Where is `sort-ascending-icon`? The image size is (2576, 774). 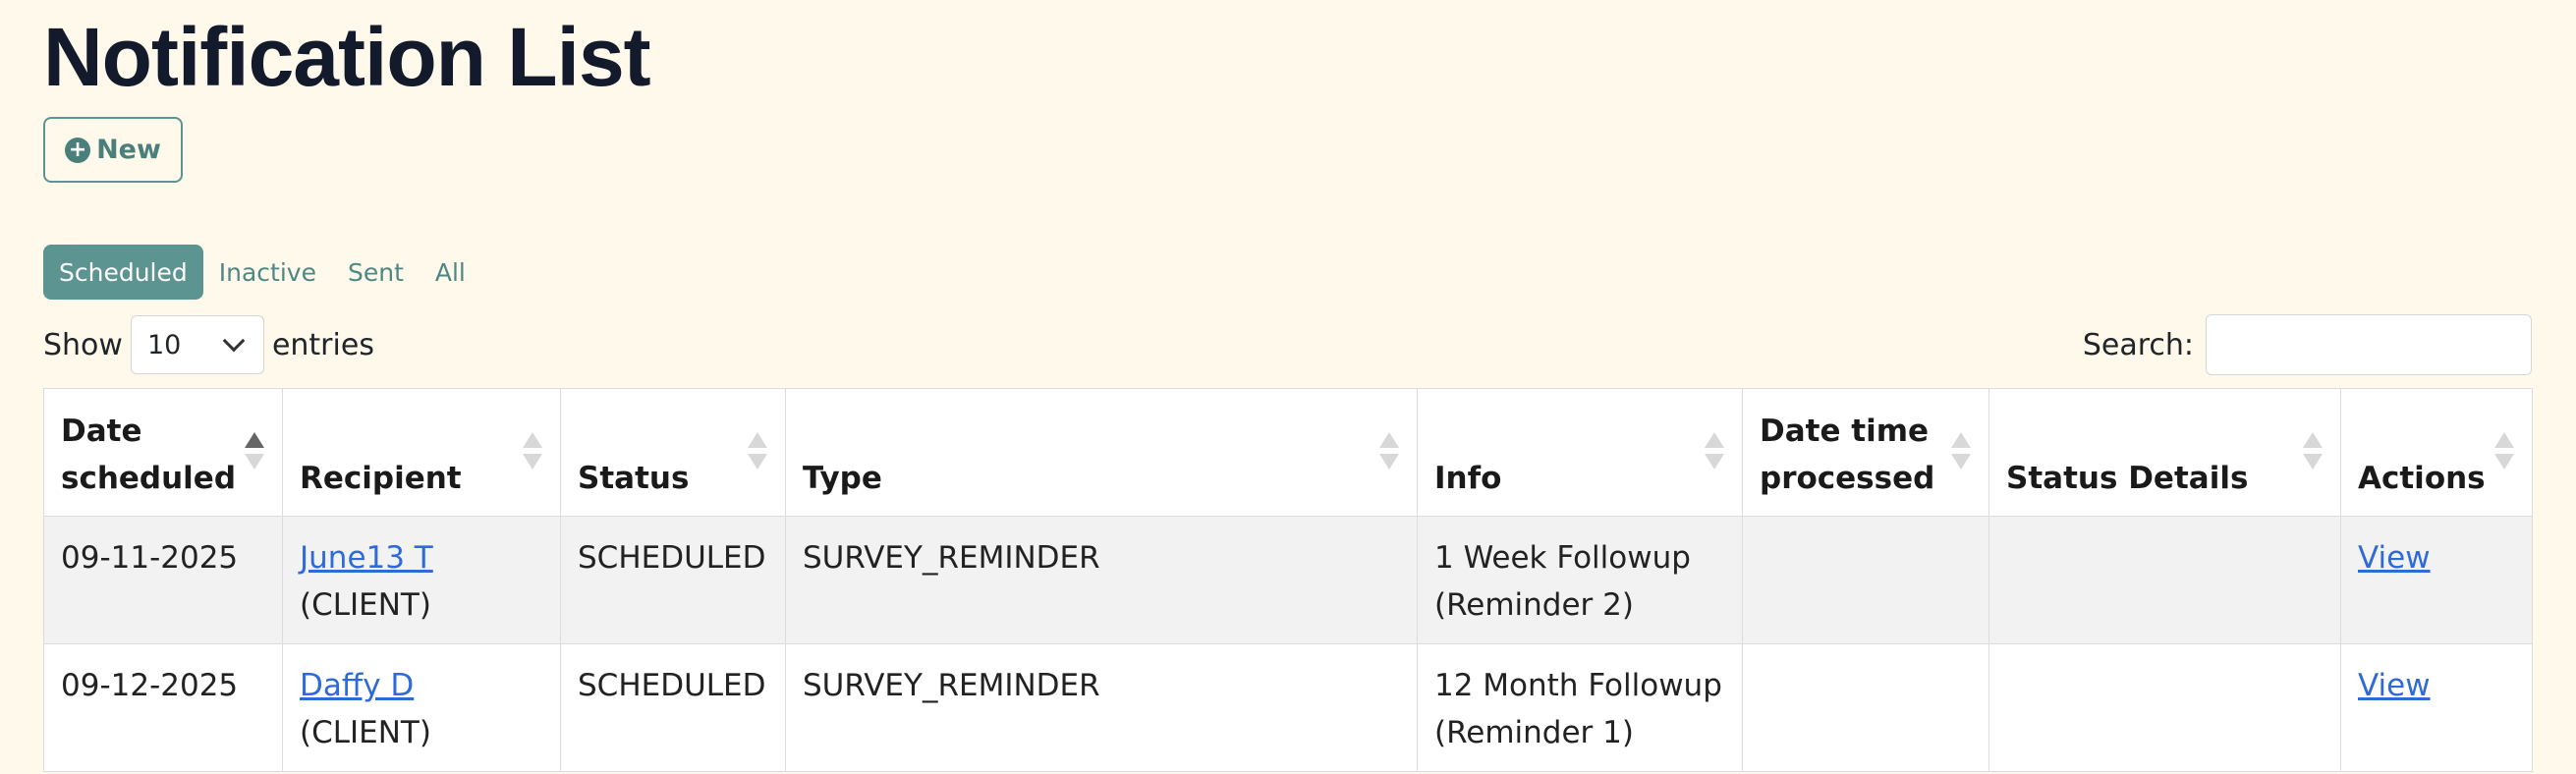
sort-ascending-icon is located at coordinates (254, 452).